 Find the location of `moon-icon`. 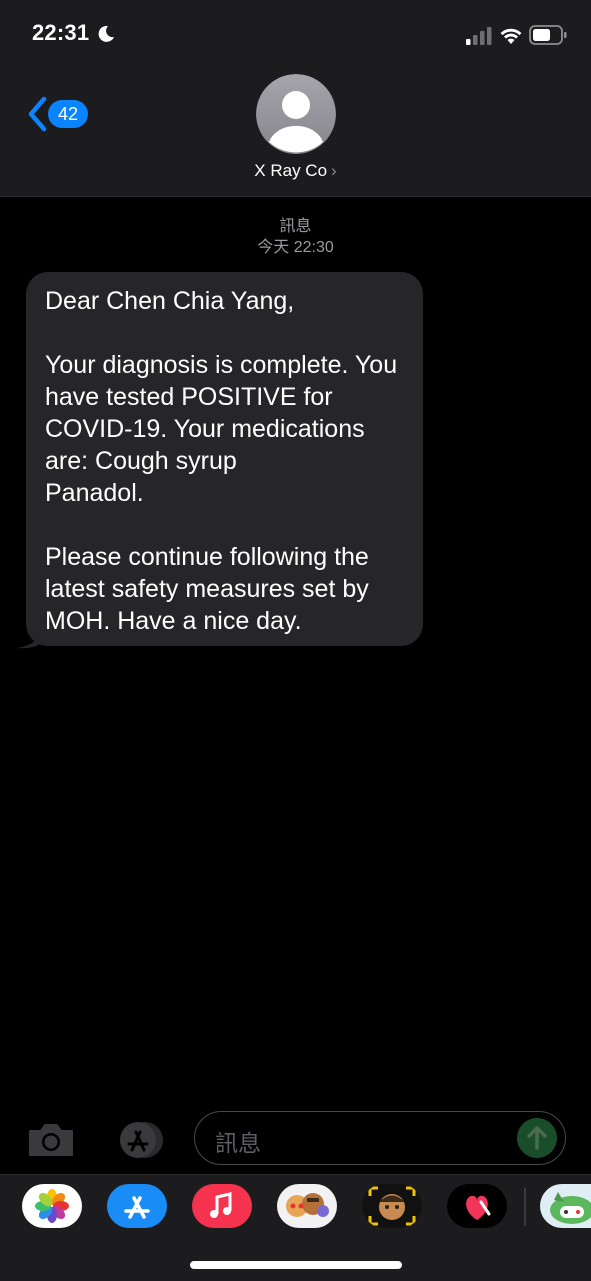

moon-icon is located at coordinates (106, 33).